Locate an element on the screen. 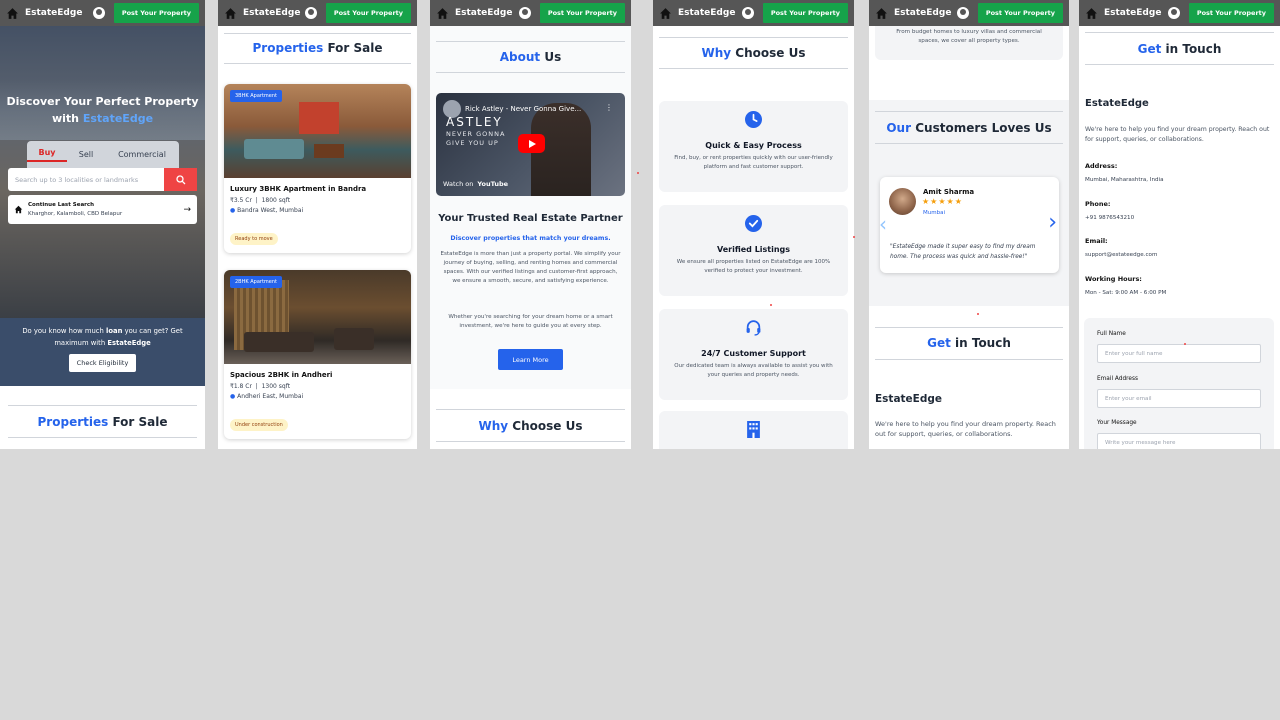 This screenshot has height=720, width=1280. status-badge: Under construction is located at coordinates (259, 425).